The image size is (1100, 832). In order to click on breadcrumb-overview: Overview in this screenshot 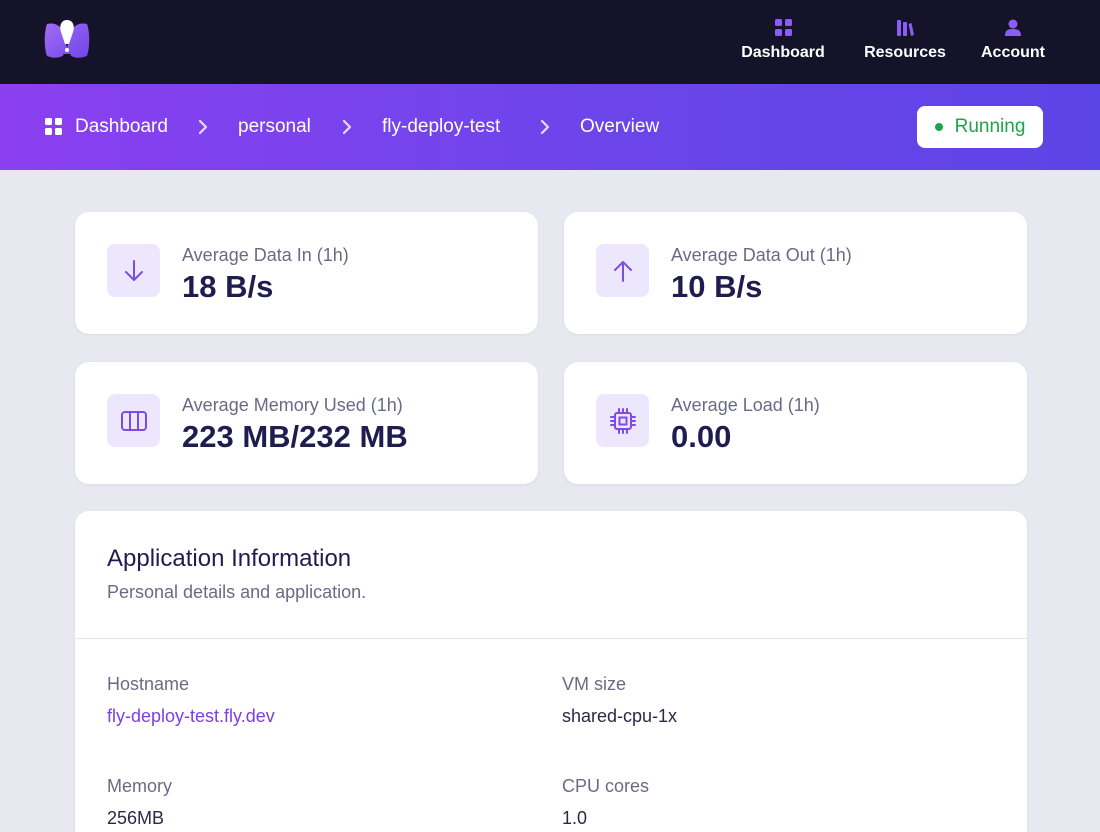, I will do `click(619, 127)`.